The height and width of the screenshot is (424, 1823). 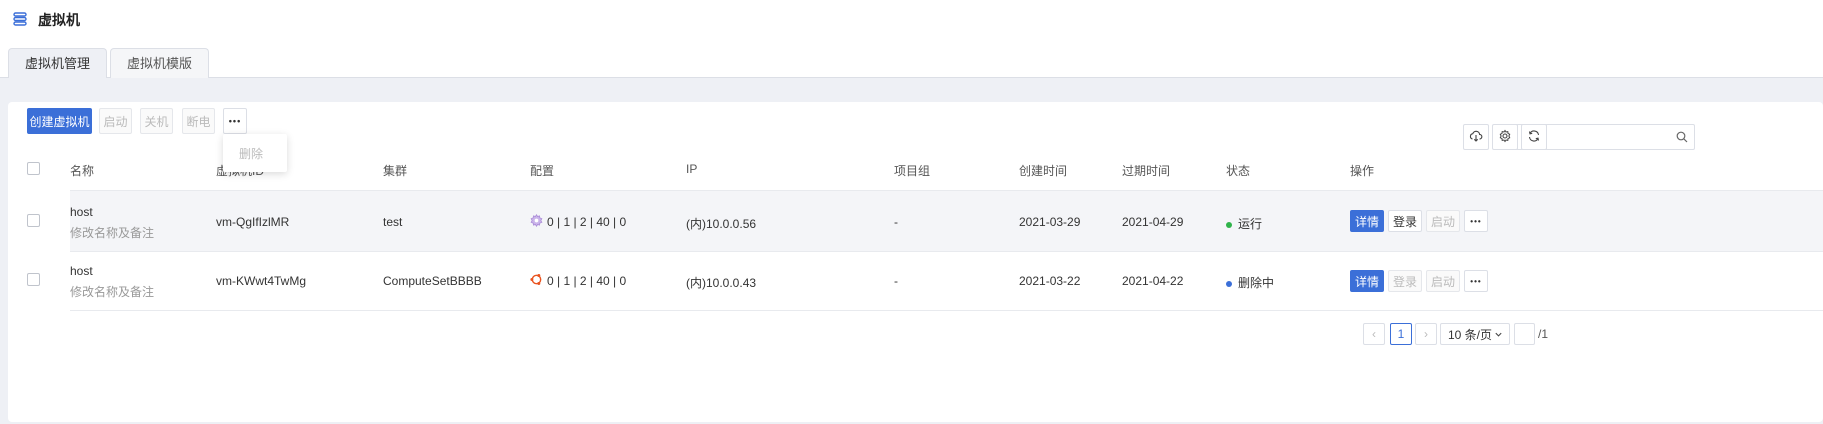 What do you see at coordinates (1498, 335) in the screenshot?
I see `chevron-down-icon` at bounding box center [1498, 335].